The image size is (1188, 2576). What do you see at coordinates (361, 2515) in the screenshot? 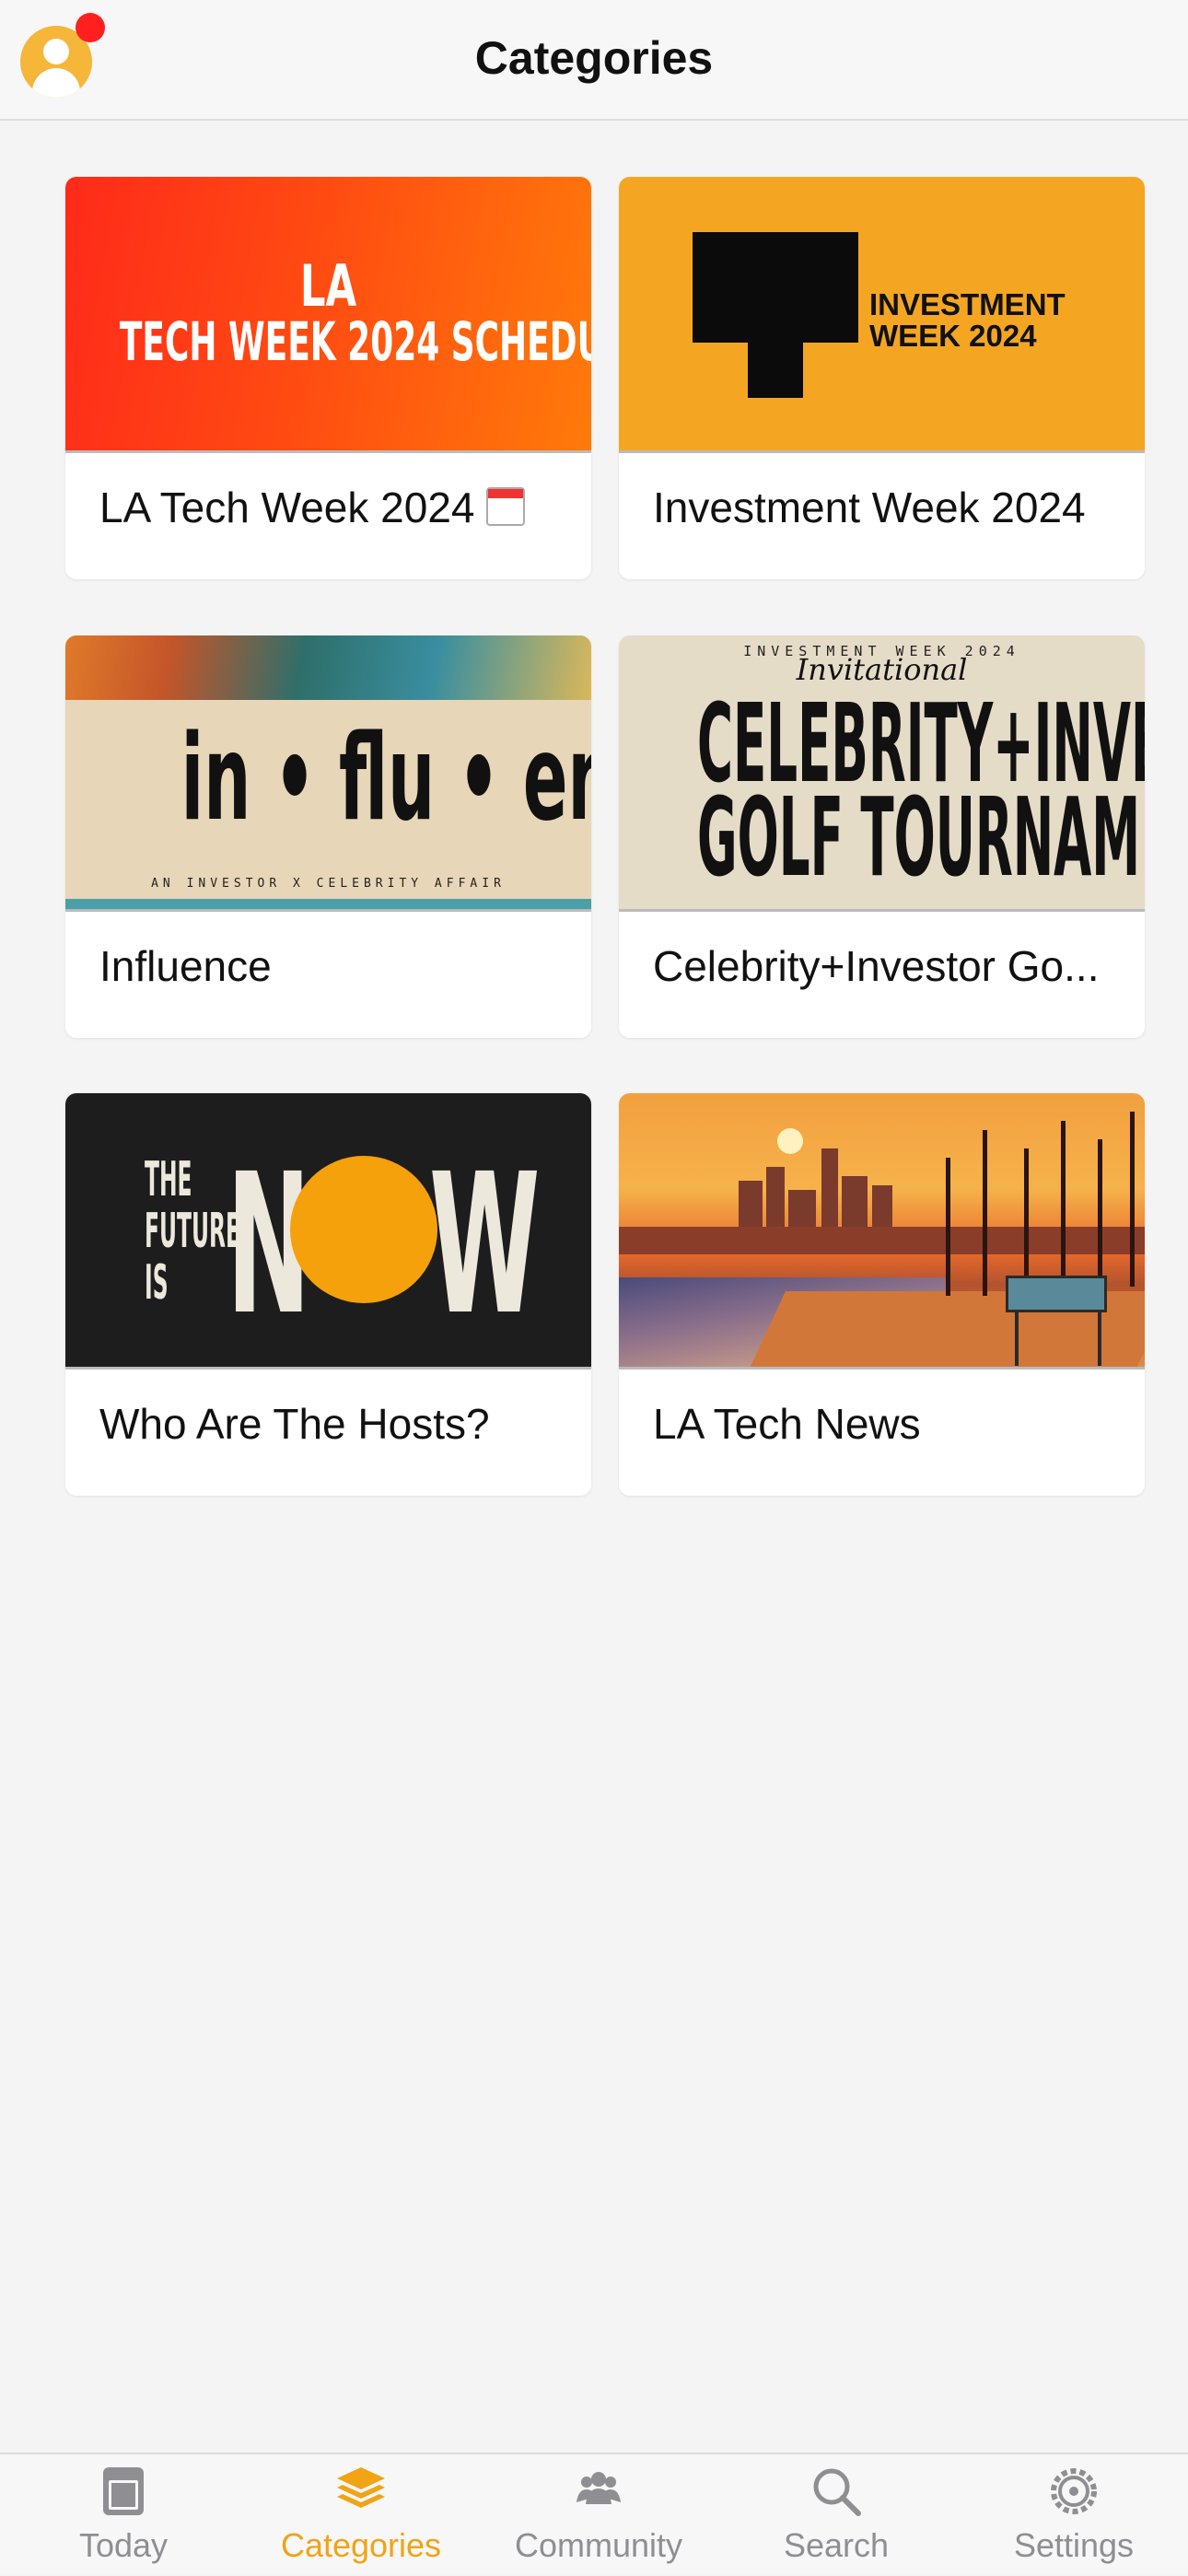
I see `tab-categories: Categories` at bounding box center [361, 2515].